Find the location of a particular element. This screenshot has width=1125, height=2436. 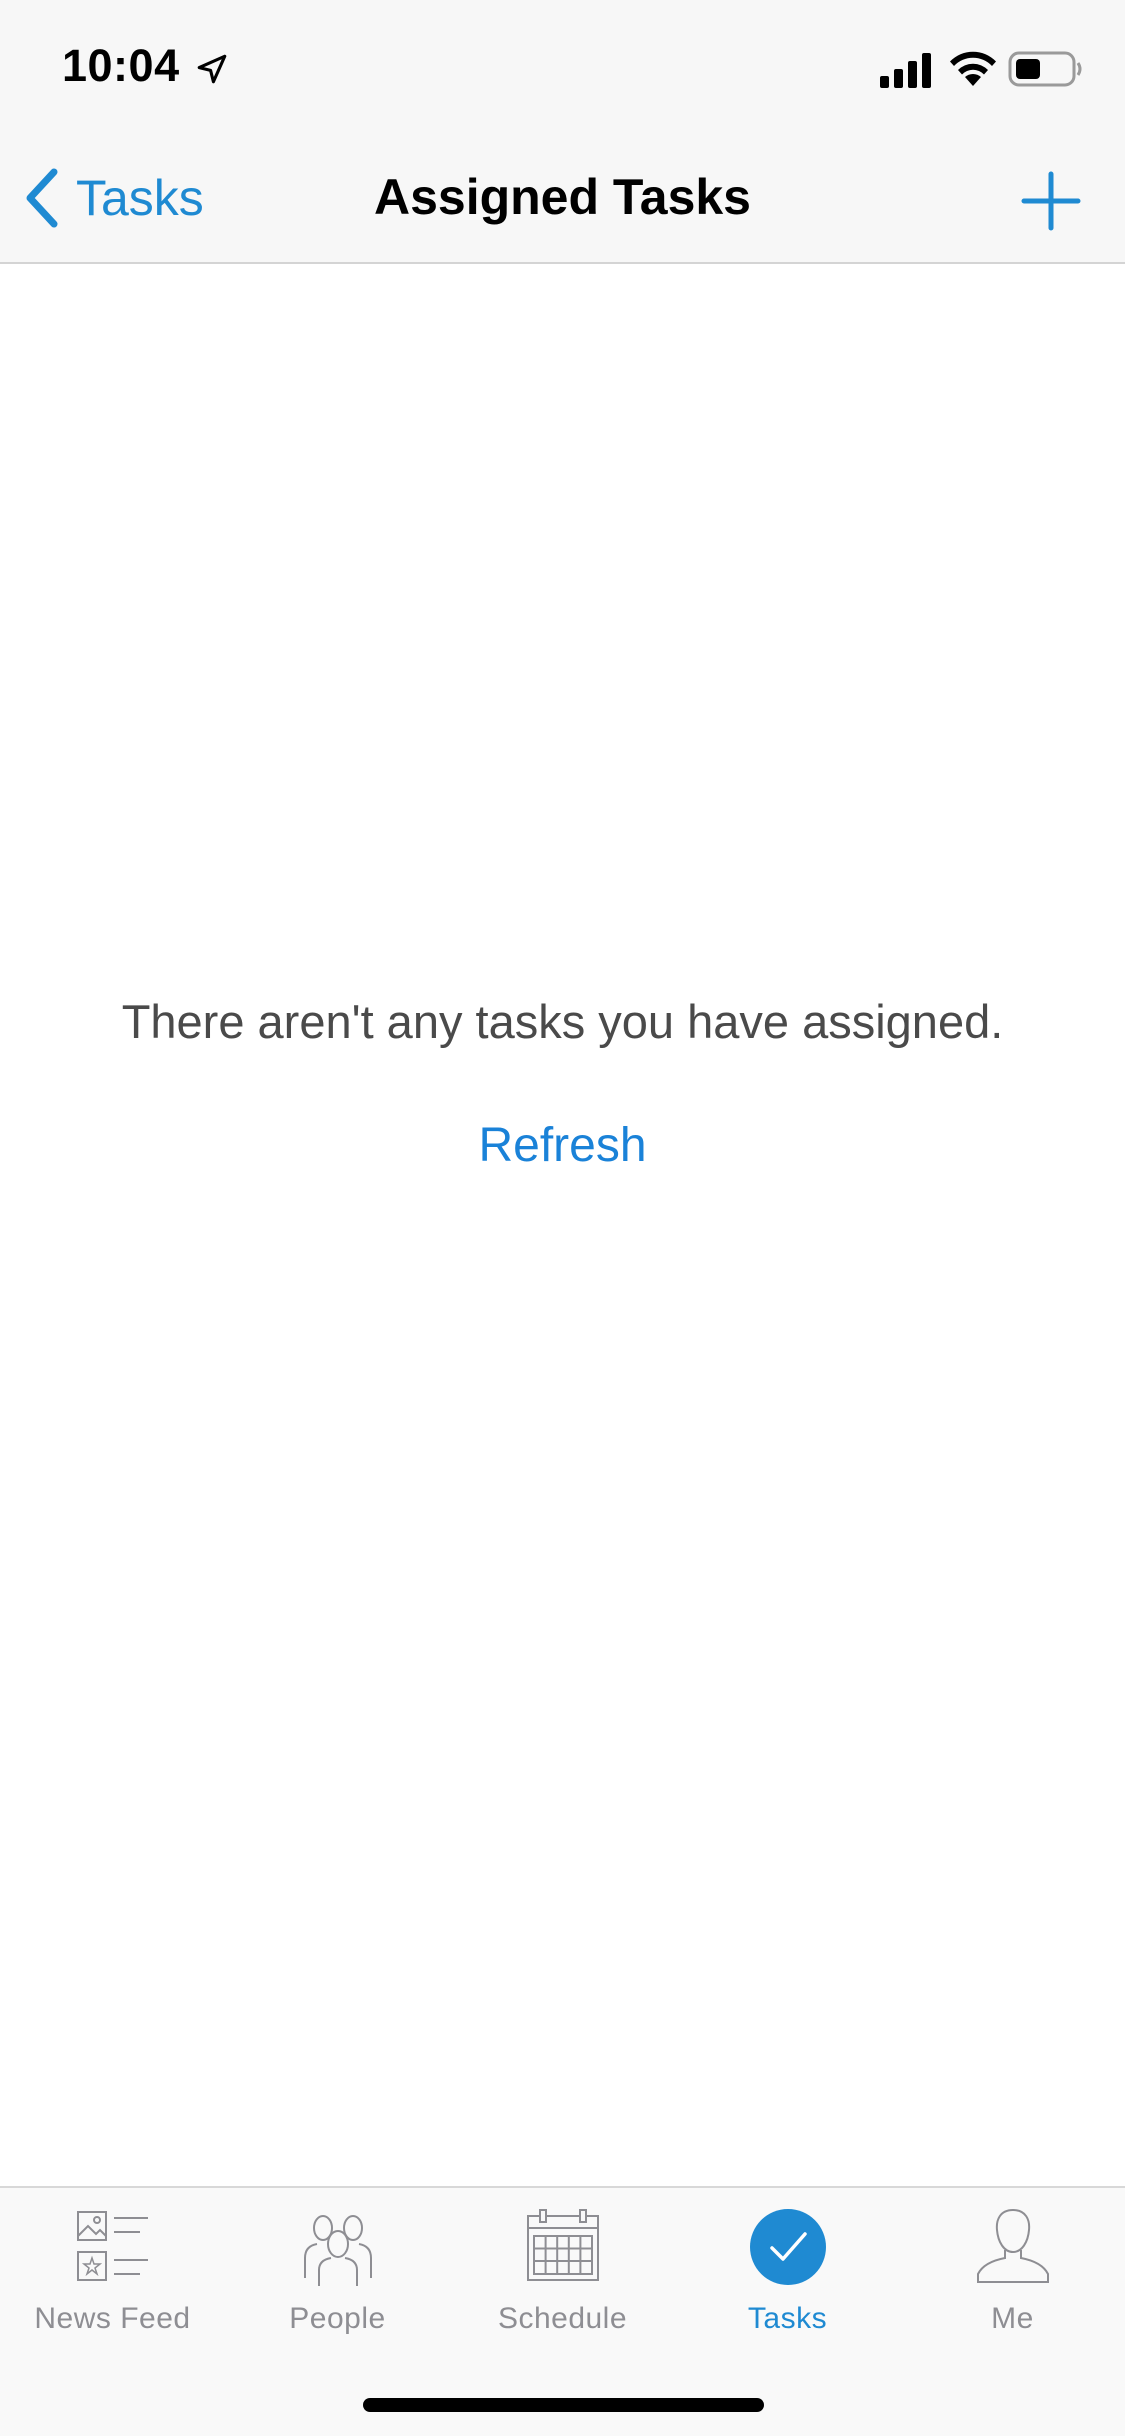

cellular-signal-icon is located at coordinates (905, 70).